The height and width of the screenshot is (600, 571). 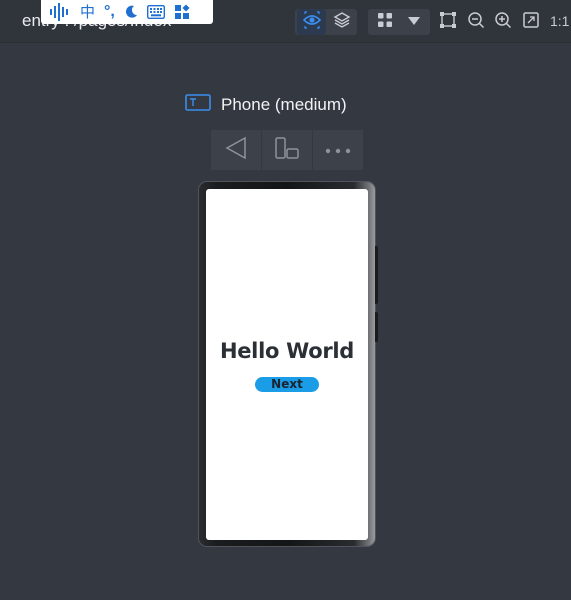 I want to click on view-mode-group, so click(x=326, y=22).